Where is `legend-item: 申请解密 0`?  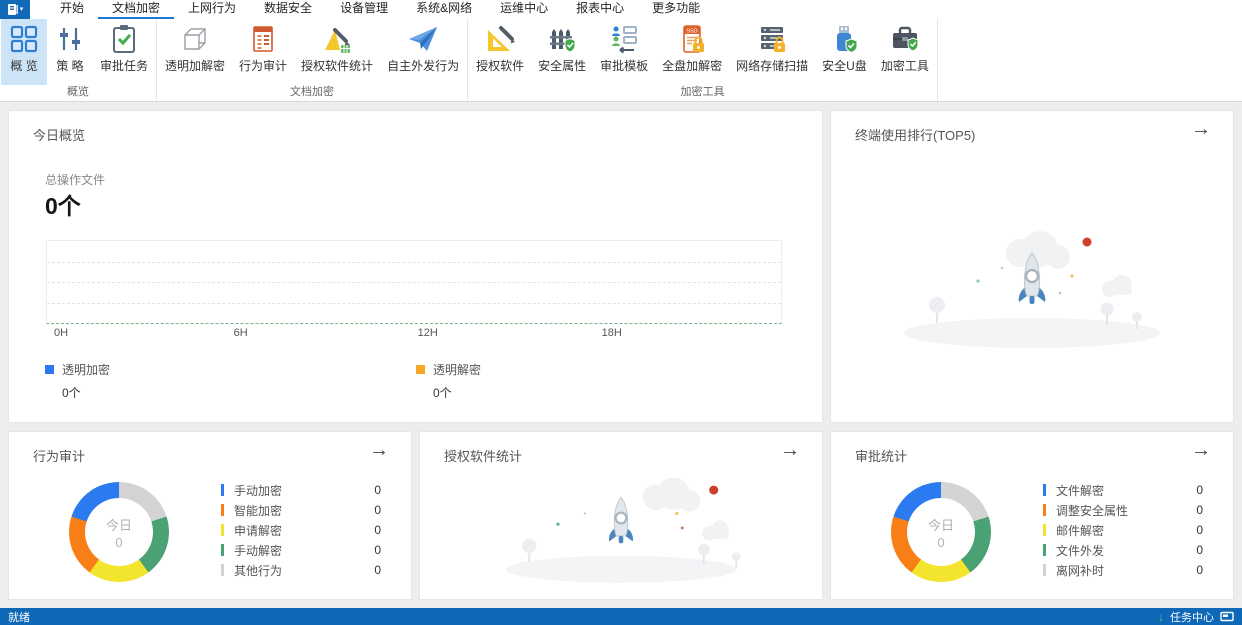 legend-item: 申请解密 0 is located at coordinates (301, 530).